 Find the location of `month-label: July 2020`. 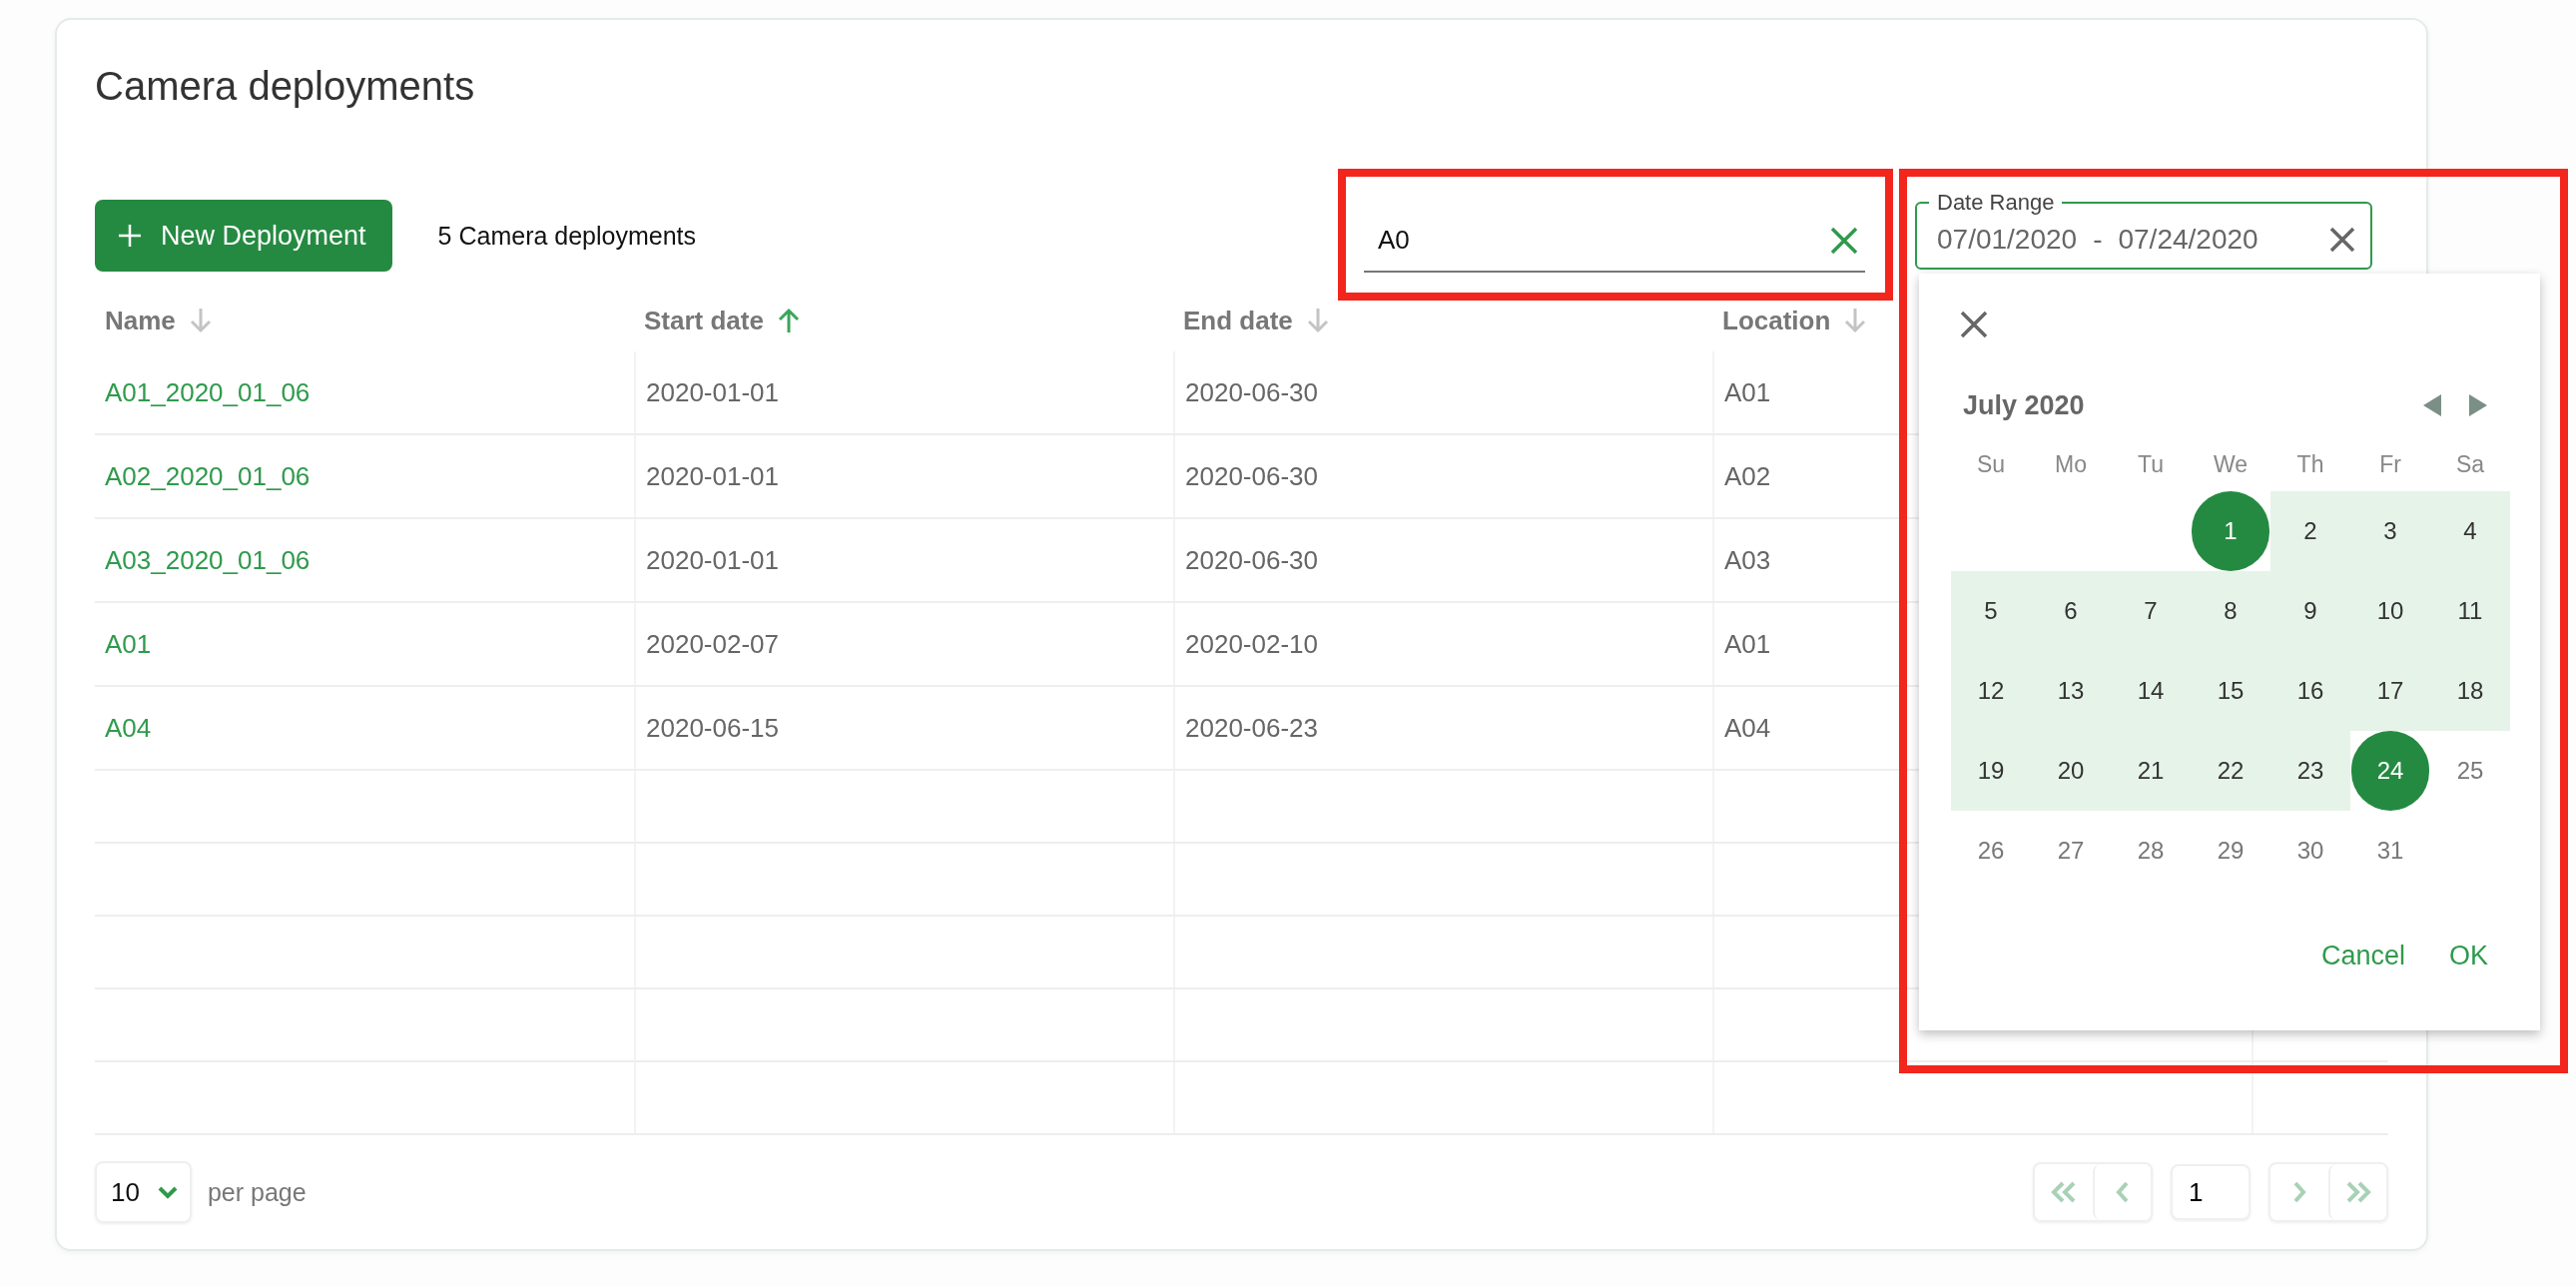

month-label: July 2020 is located at coordinates (2024, 405).